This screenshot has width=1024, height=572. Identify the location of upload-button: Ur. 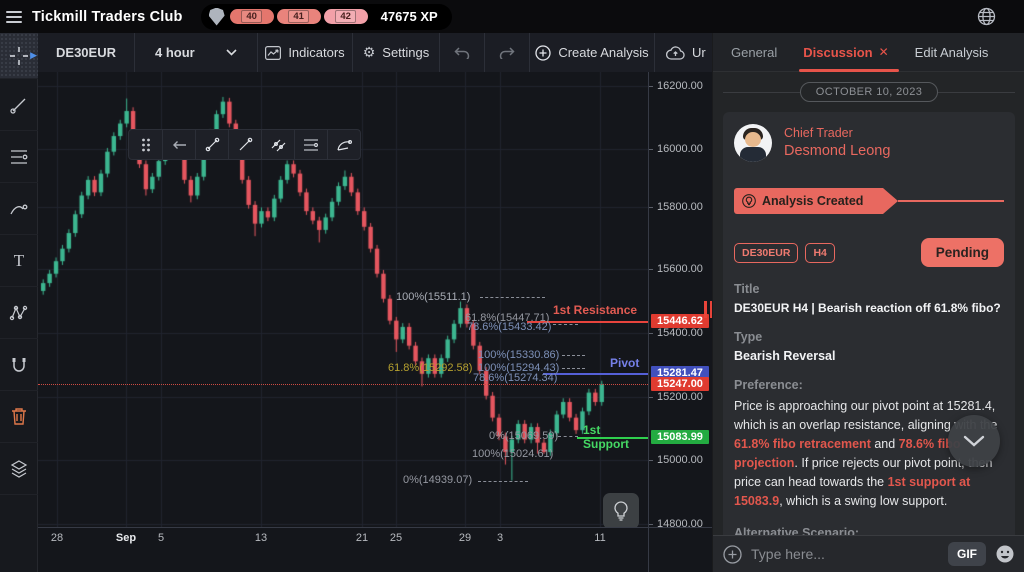
(683, 52).